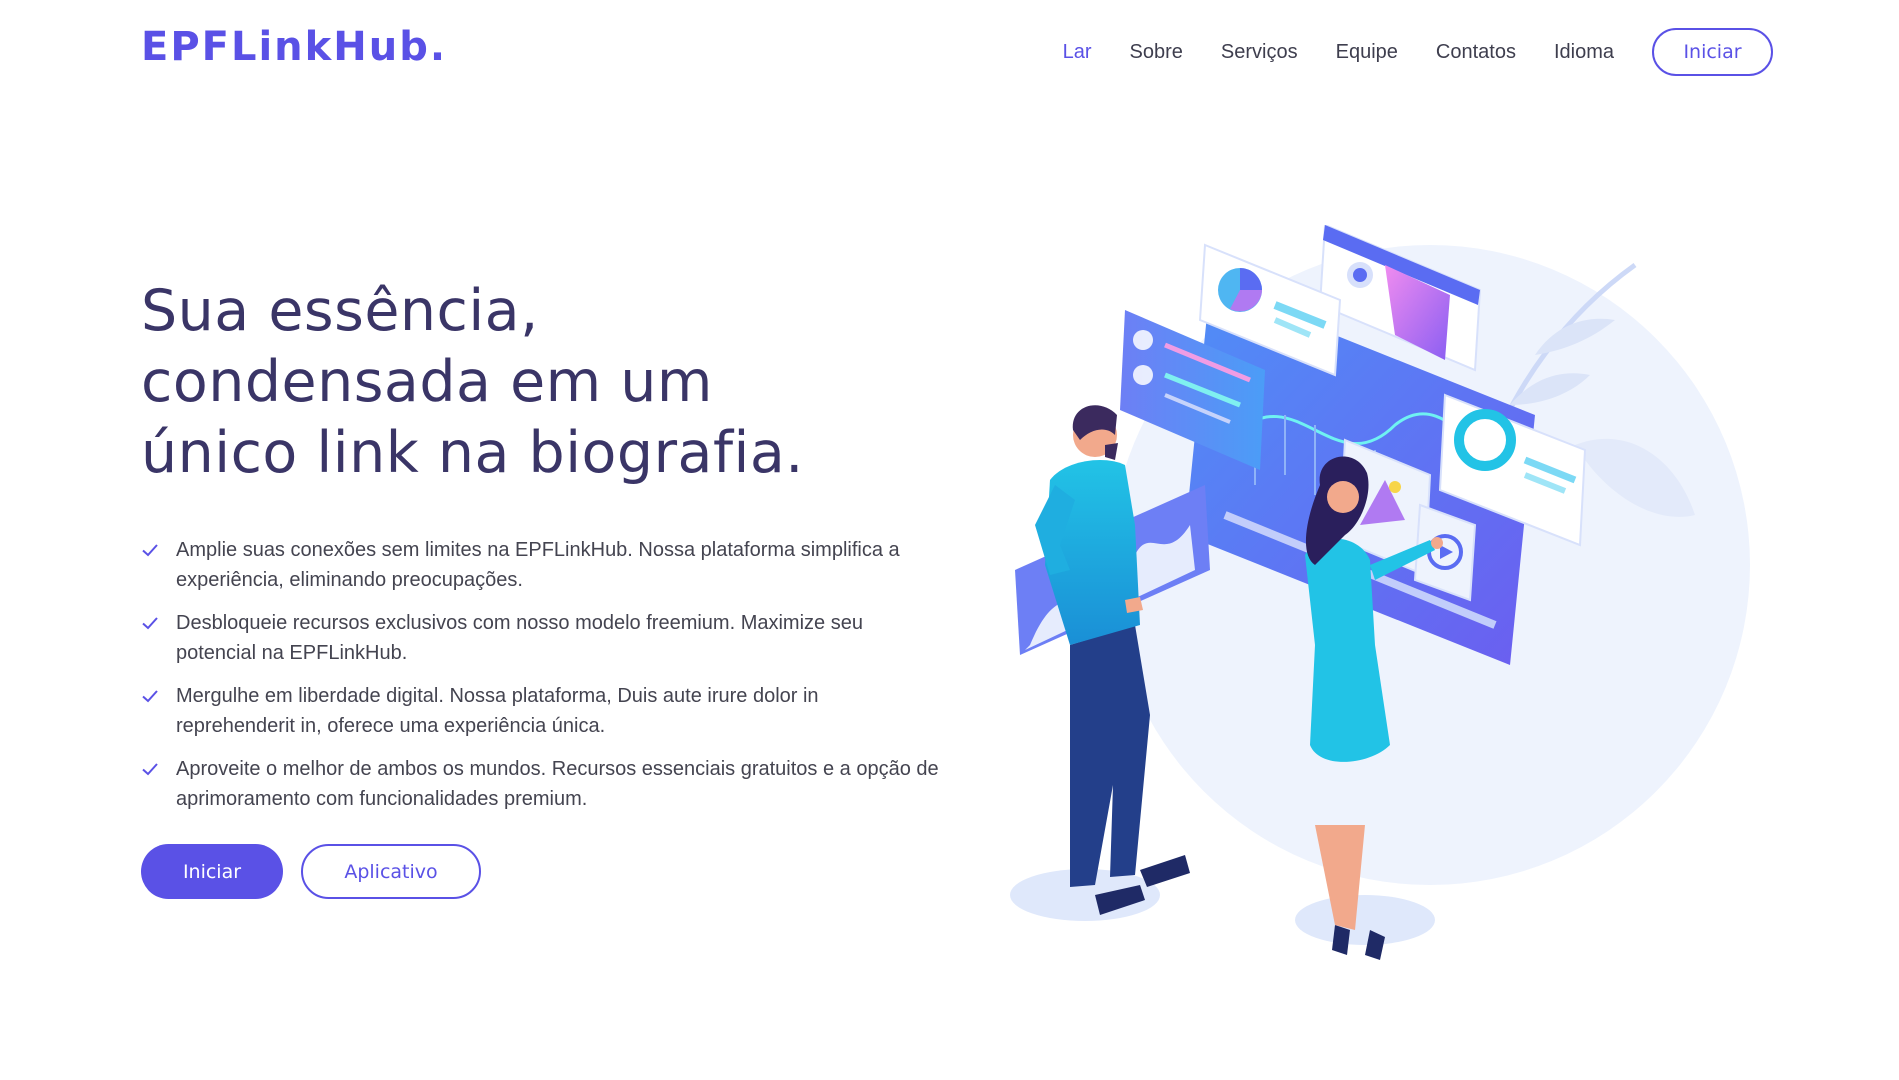 The width and height of the screenshot is (1899, 1080). Describe the element at coordinates (1712, 52) in the screenshot. I see `header-start-button: Iniciar` at that location.